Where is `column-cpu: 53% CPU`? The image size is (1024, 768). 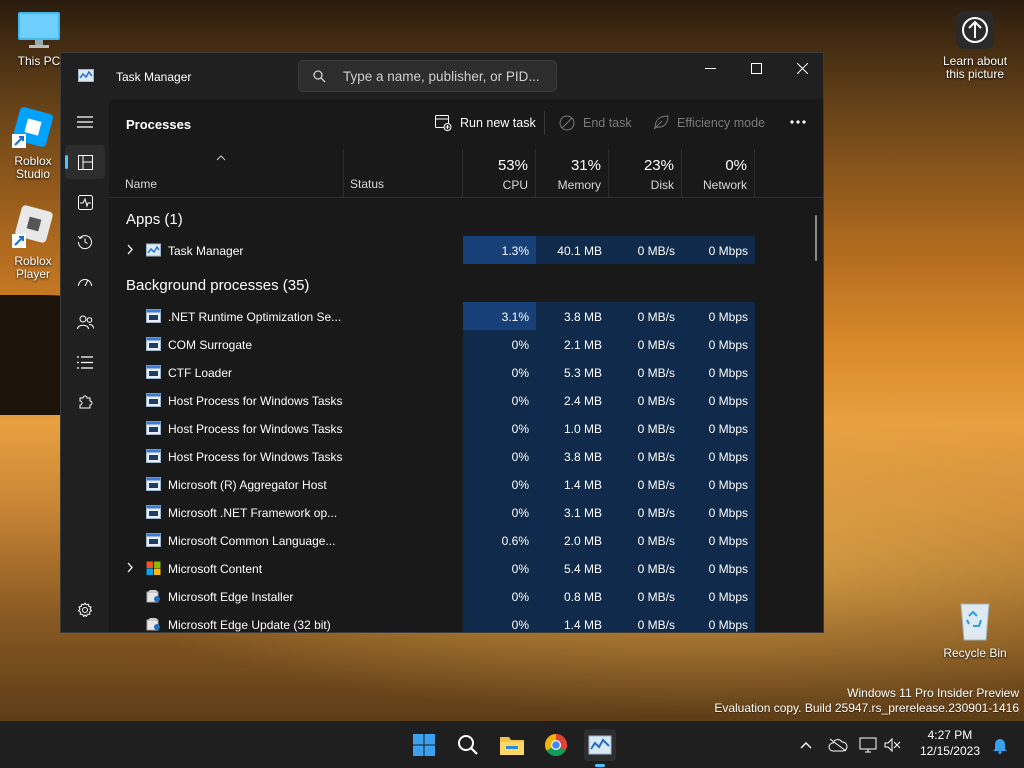 column-cpu: 53% CPU is located at coordinates (499, 173).